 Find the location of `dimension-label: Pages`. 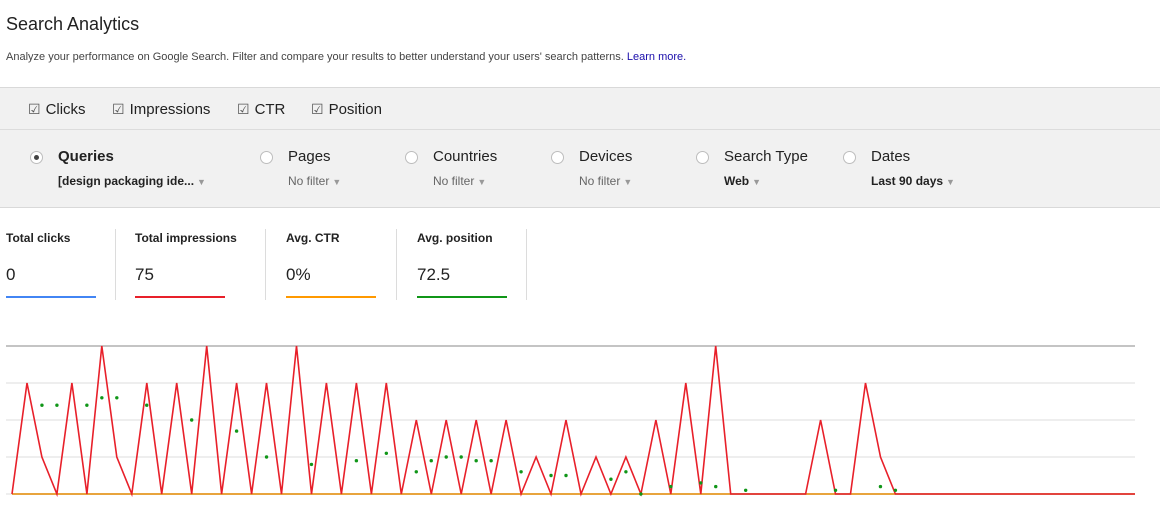

dimension-label: Pages is located at coordinates (309, 156).